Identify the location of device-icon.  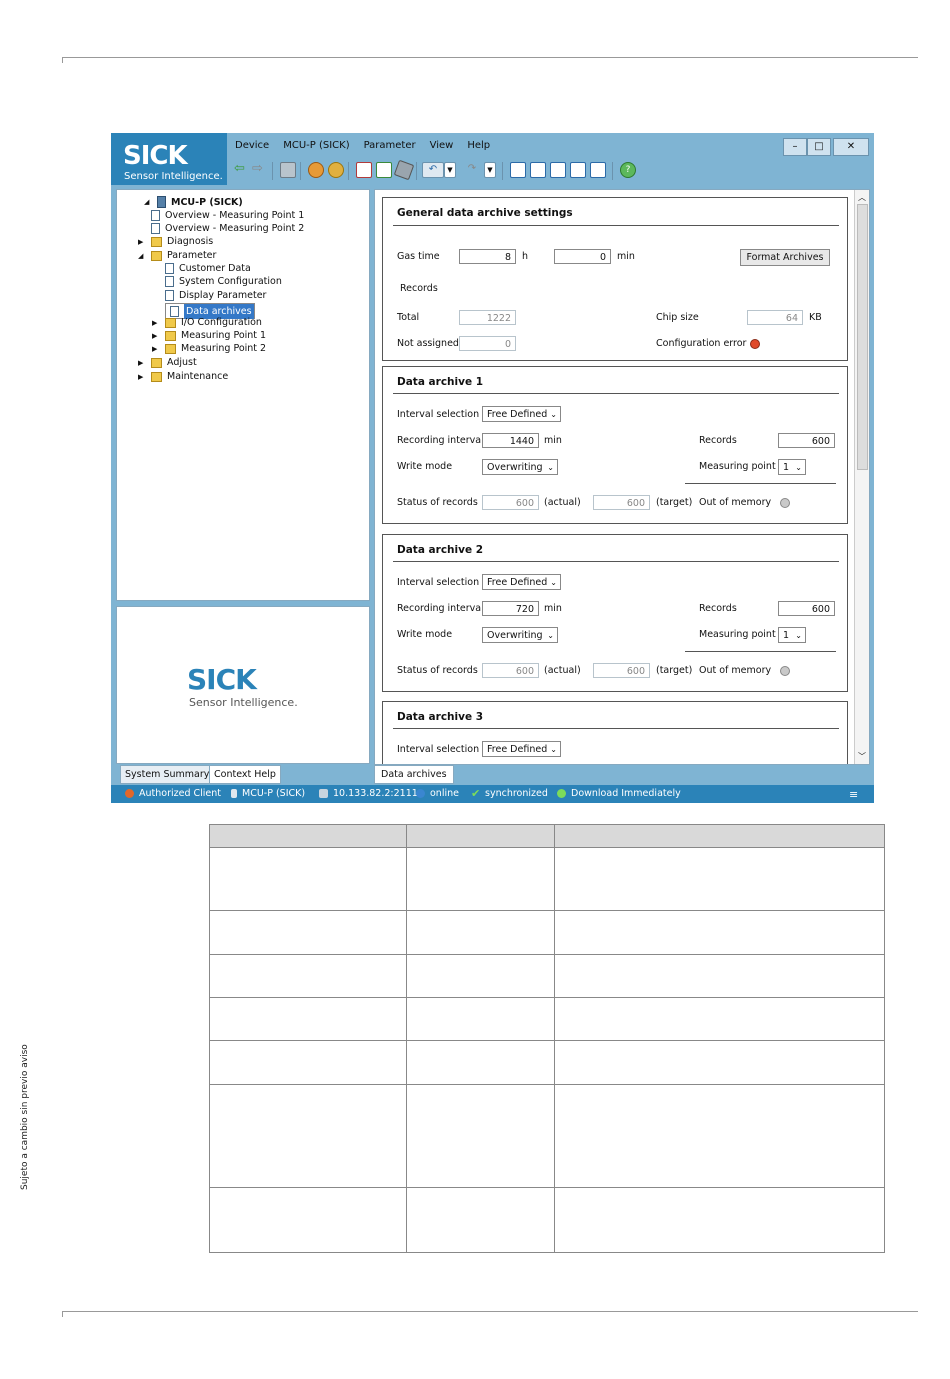
(234, 793).